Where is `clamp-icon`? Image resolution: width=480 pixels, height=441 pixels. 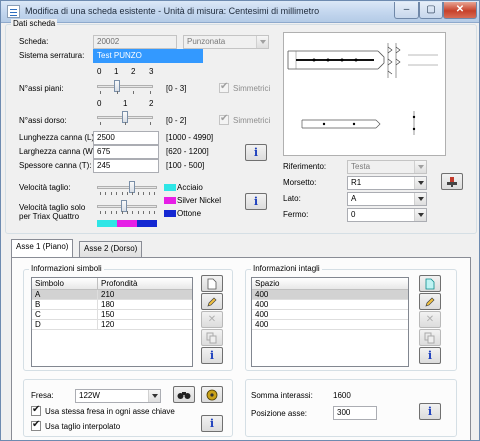
clamp-icon is located at coordinates (452, 182).